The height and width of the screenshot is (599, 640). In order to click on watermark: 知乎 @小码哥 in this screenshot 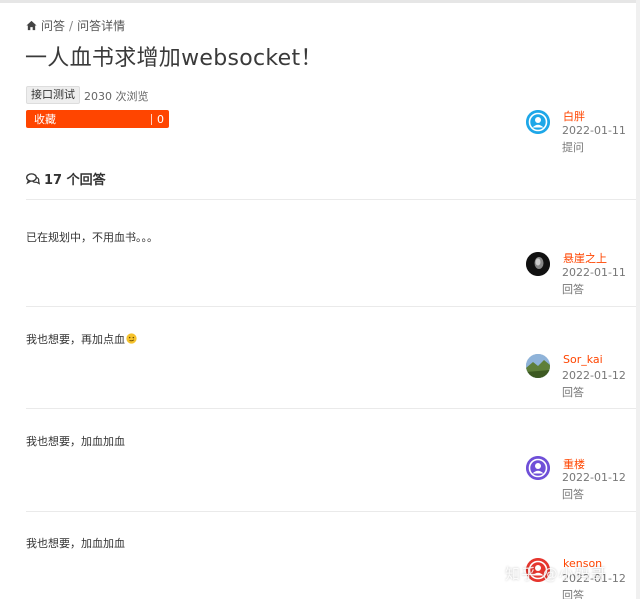, I will do `click(556, 574)`.